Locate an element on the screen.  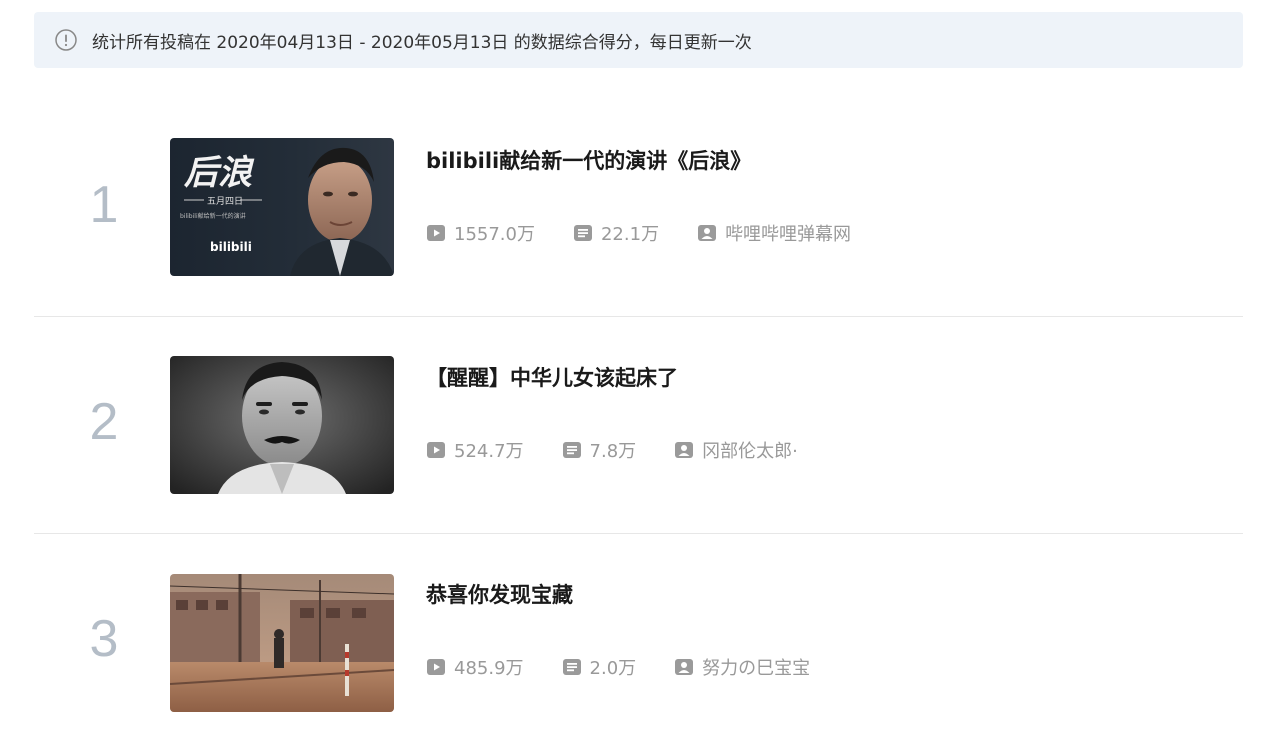
danmaku-count: 7.8万 is located at coordinates (599, 450).